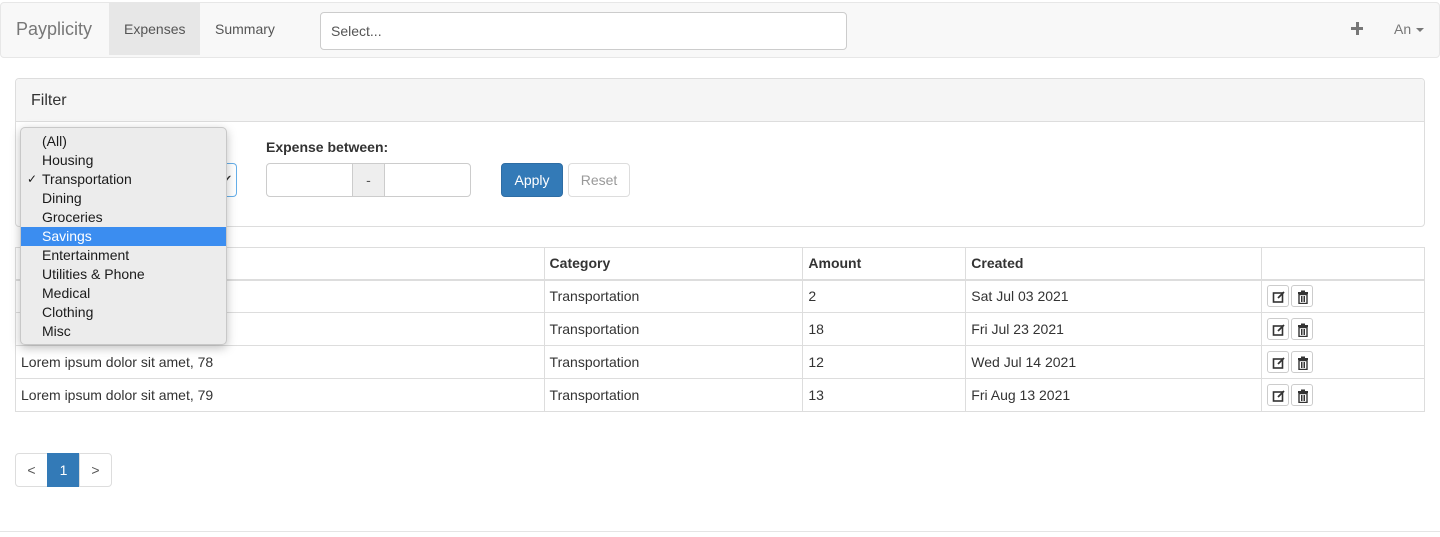  What do you see at coordinates (67, 236) in the screenshot?
I see `dropdown-option-label: Savings` at bounding box center [67, 236].